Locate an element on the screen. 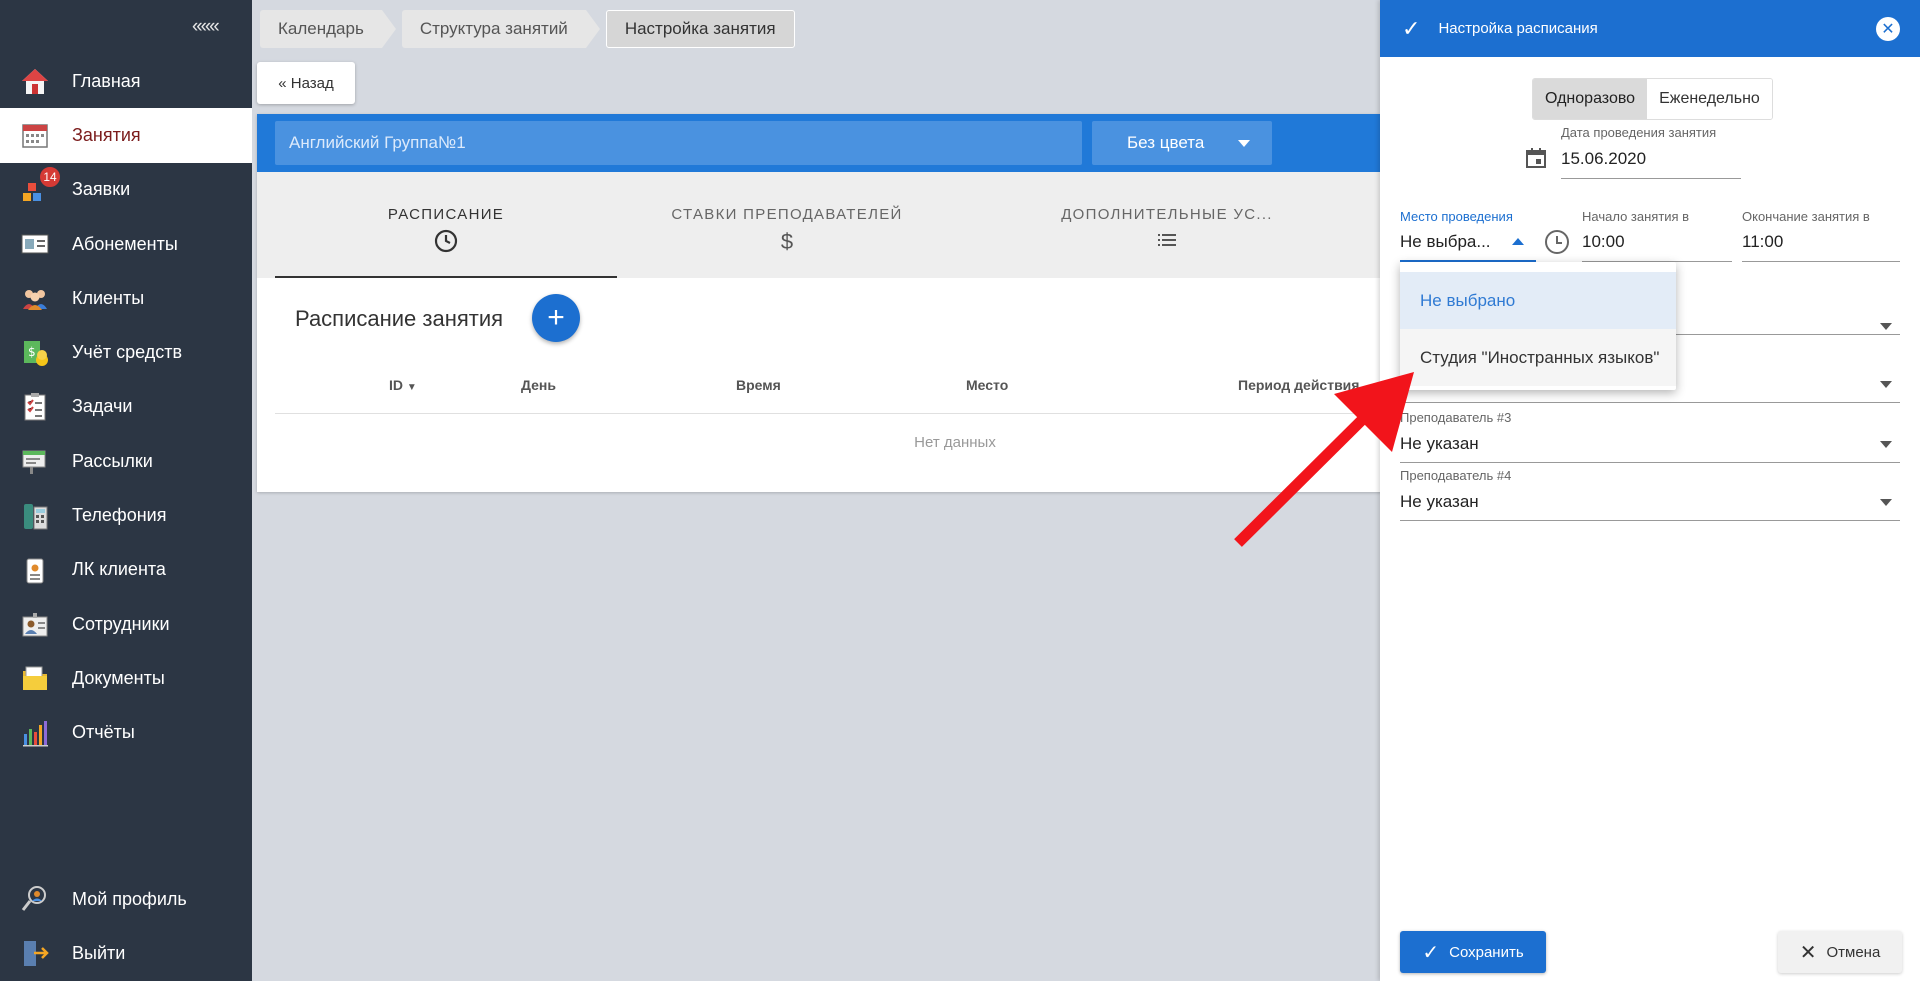 The height and width of the screenshot is (981, 1920). sidebar-item-finances: $ Учёт средств is located at coordinates (126, 352).